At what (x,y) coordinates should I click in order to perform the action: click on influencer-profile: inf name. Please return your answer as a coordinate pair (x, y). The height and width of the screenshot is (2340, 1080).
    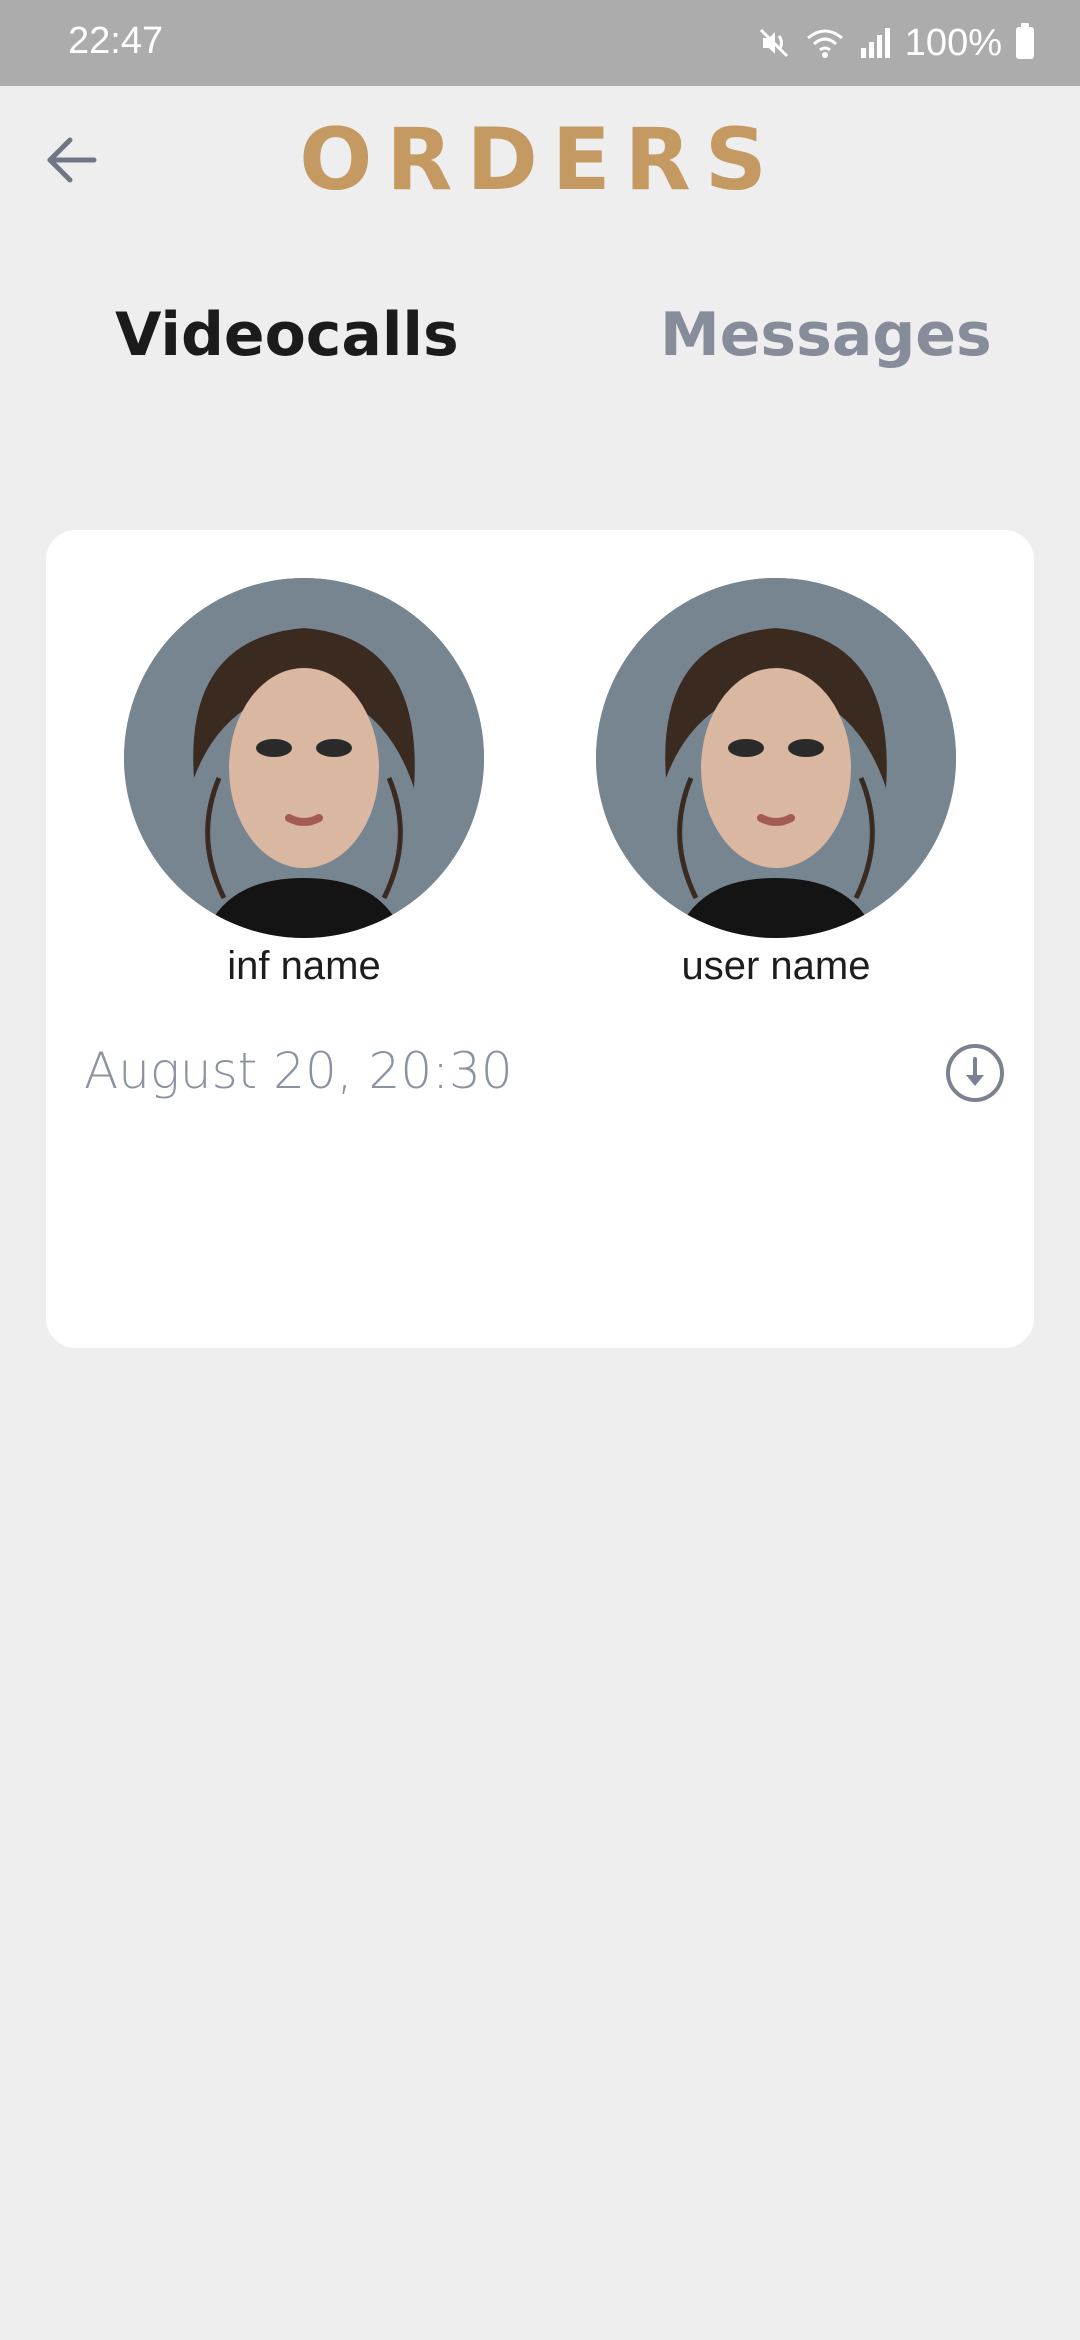
    Looking at the image, I should click on (304, 786).